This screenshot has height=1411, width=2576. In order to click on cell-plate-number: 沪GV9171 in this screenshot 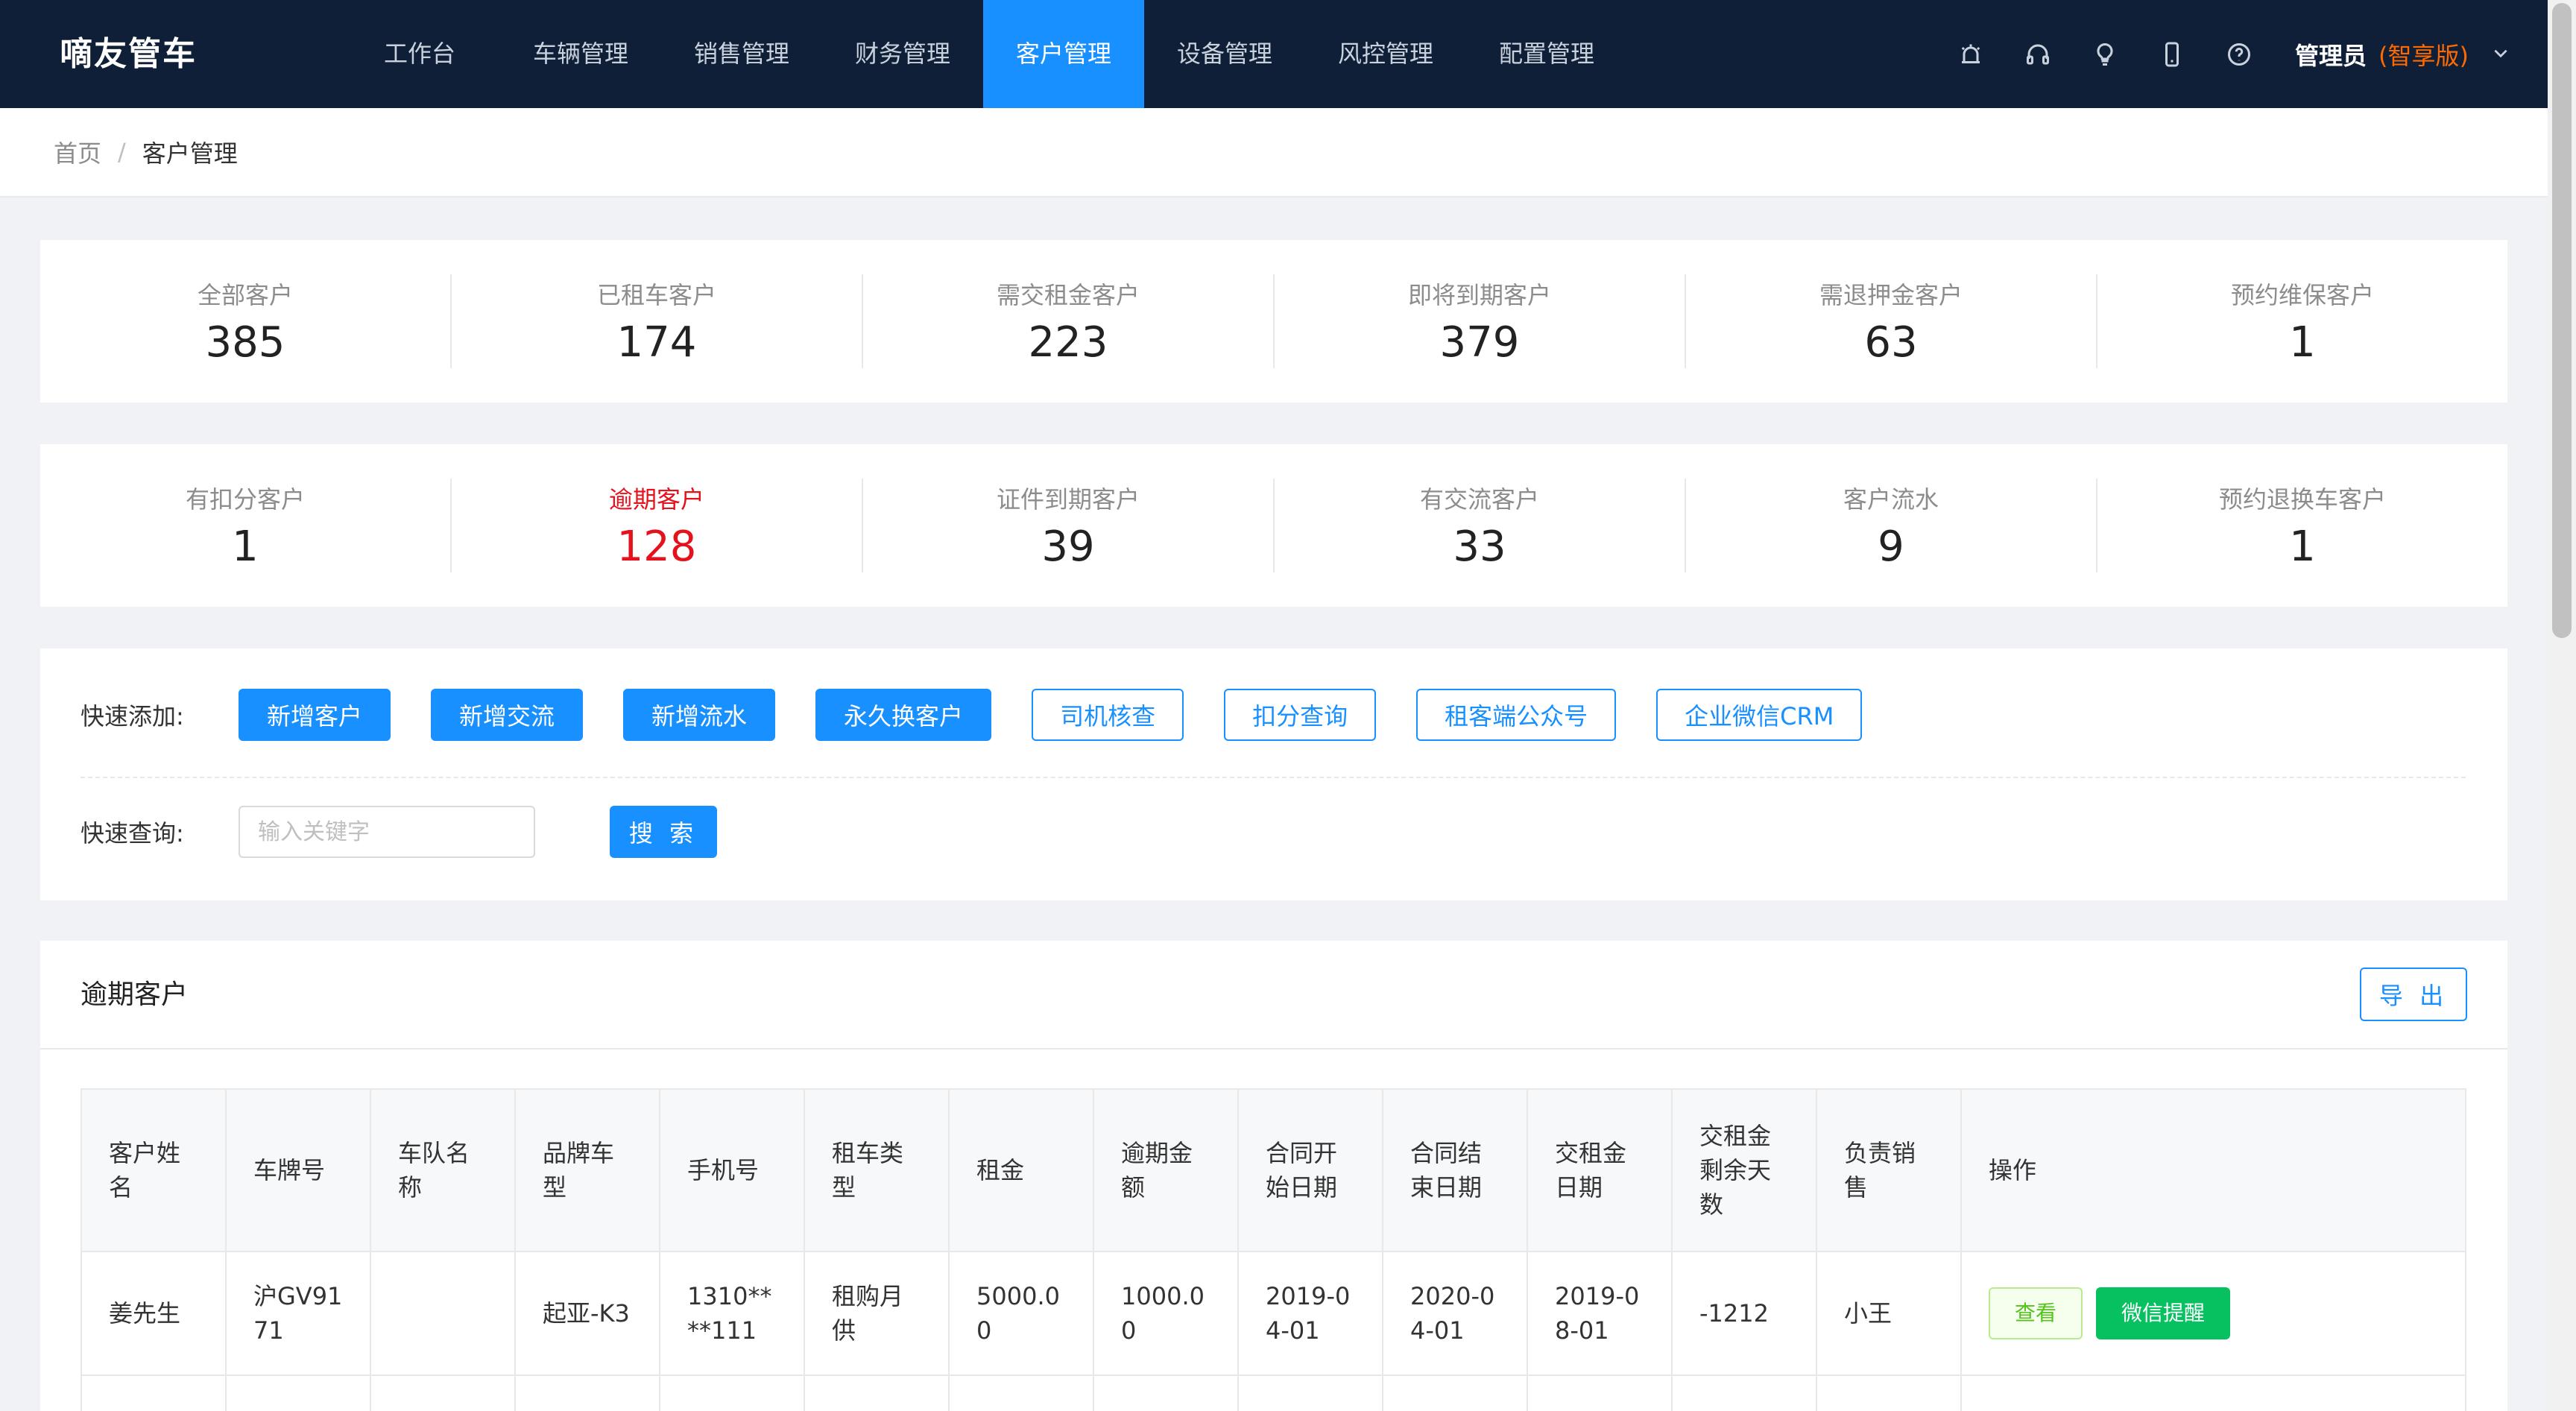, I will do `click(299, 1313)`.